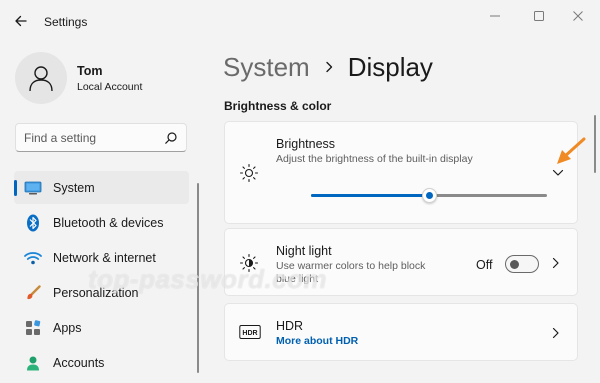 This screenshot has width=600, height=383. I want to click on night-light-open-button, so click(556, 263).